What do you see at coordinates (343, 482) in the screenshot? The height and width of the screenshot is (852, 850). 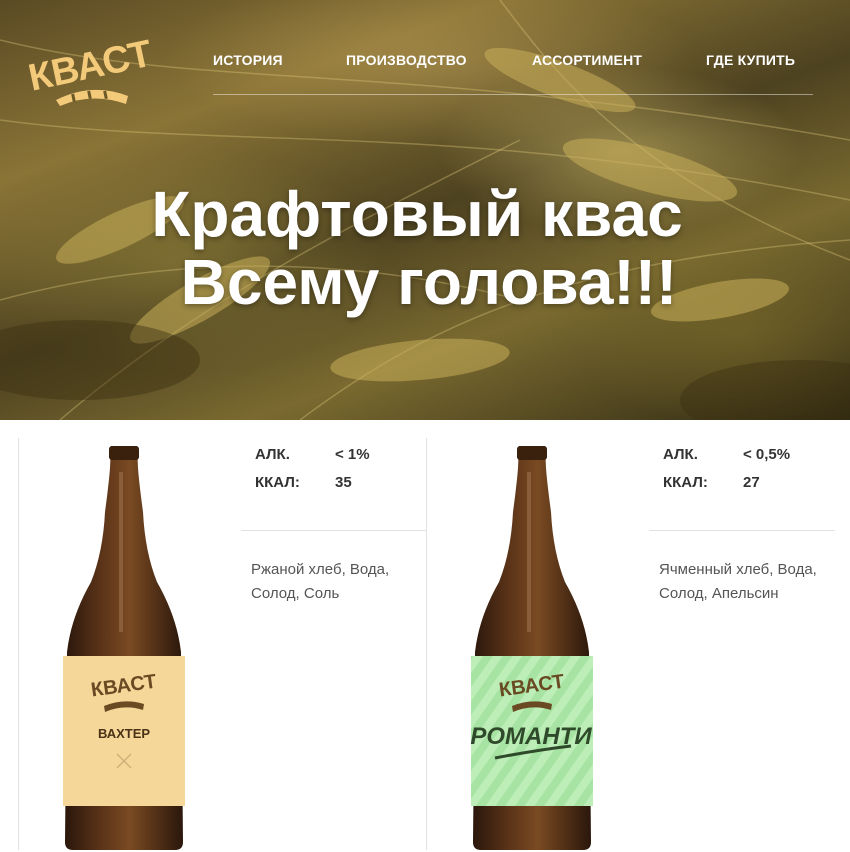 I see `kcal-value: 35` at bounding box center [343, 482].